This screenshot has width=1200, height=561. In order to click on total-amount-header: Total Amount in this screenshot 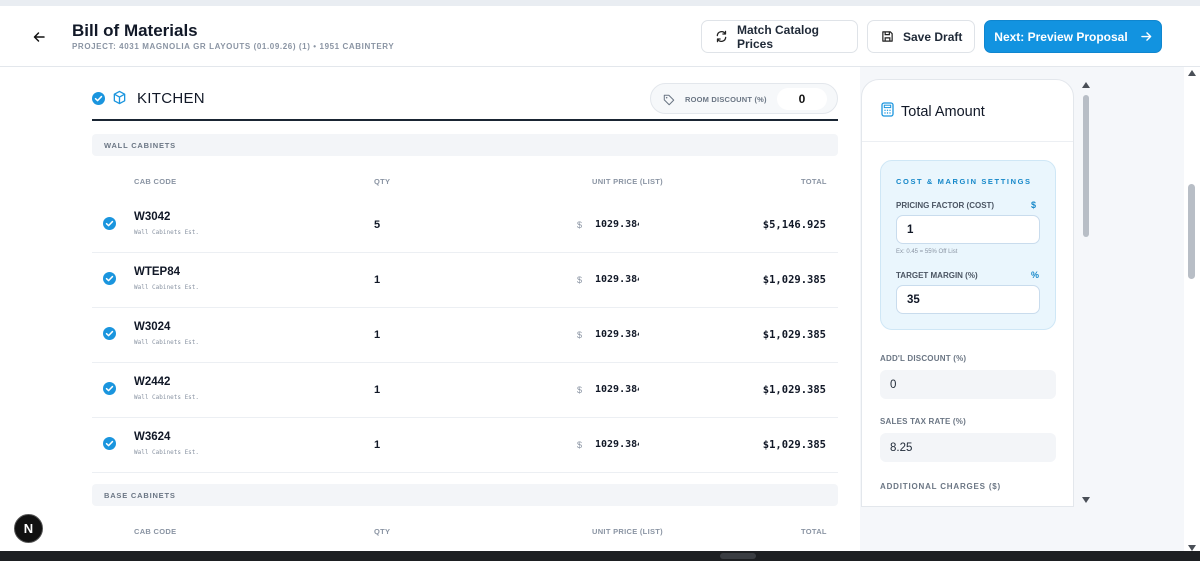, I will do `click(967, 111)`.